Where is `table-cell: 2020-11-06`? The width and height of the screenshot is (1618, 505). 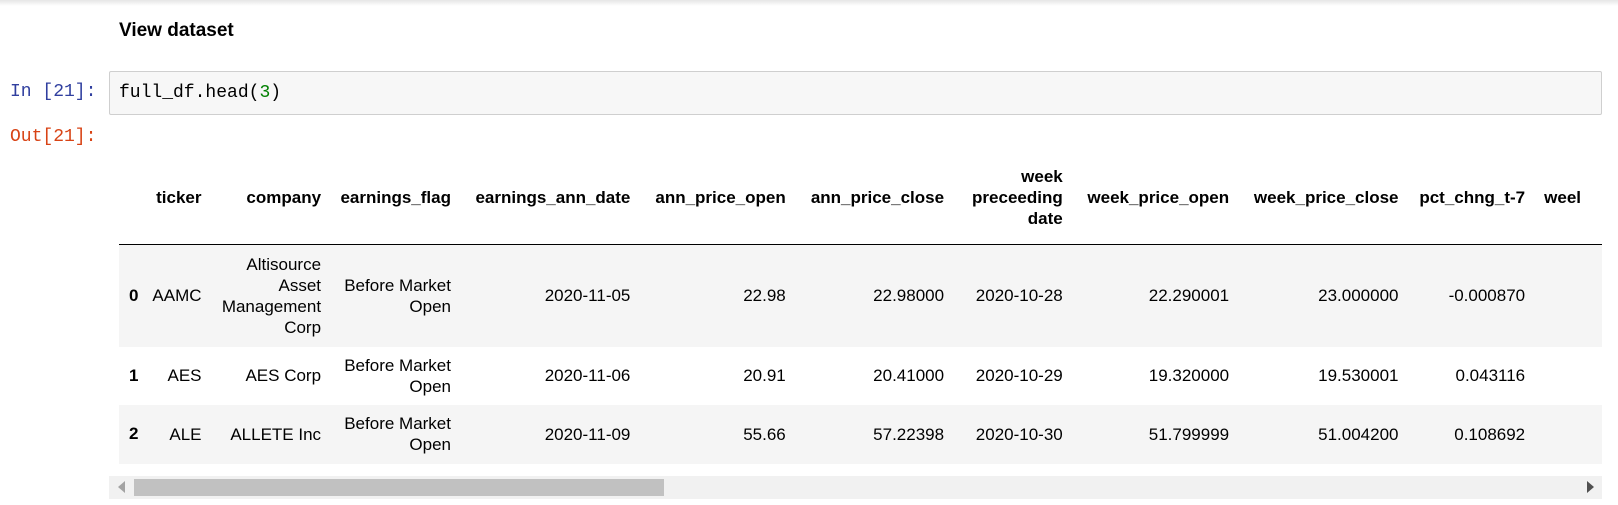 table-cell: 2020-11-06 is located at coordinates (587, 375).